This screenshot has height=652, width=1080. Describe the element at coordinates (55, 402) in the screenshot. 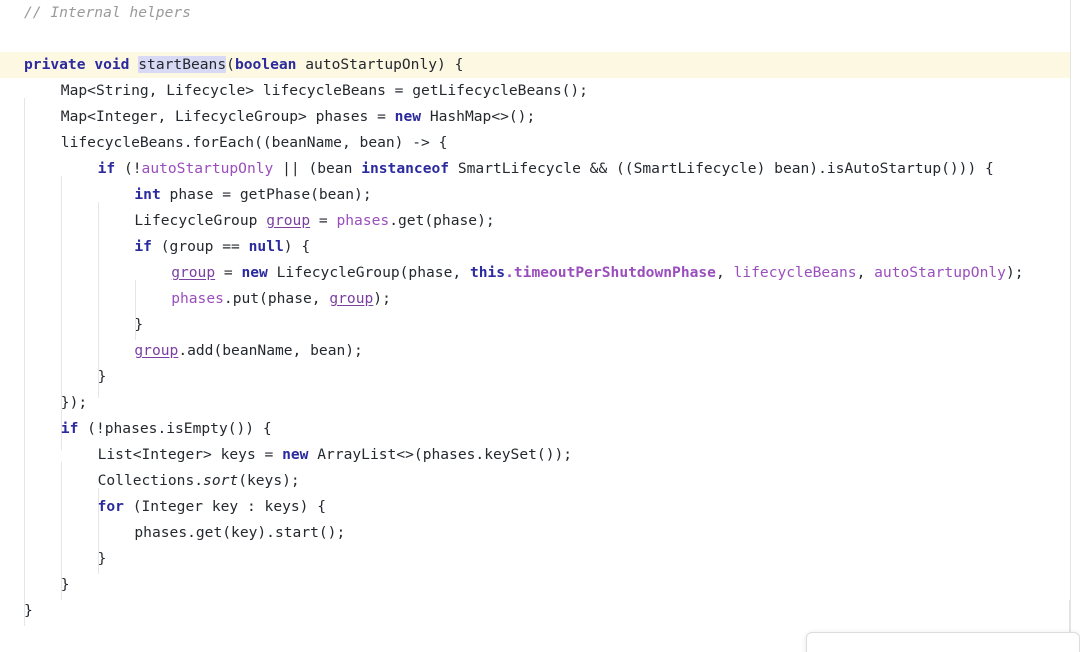

I see `code-line-content: });` at that location.